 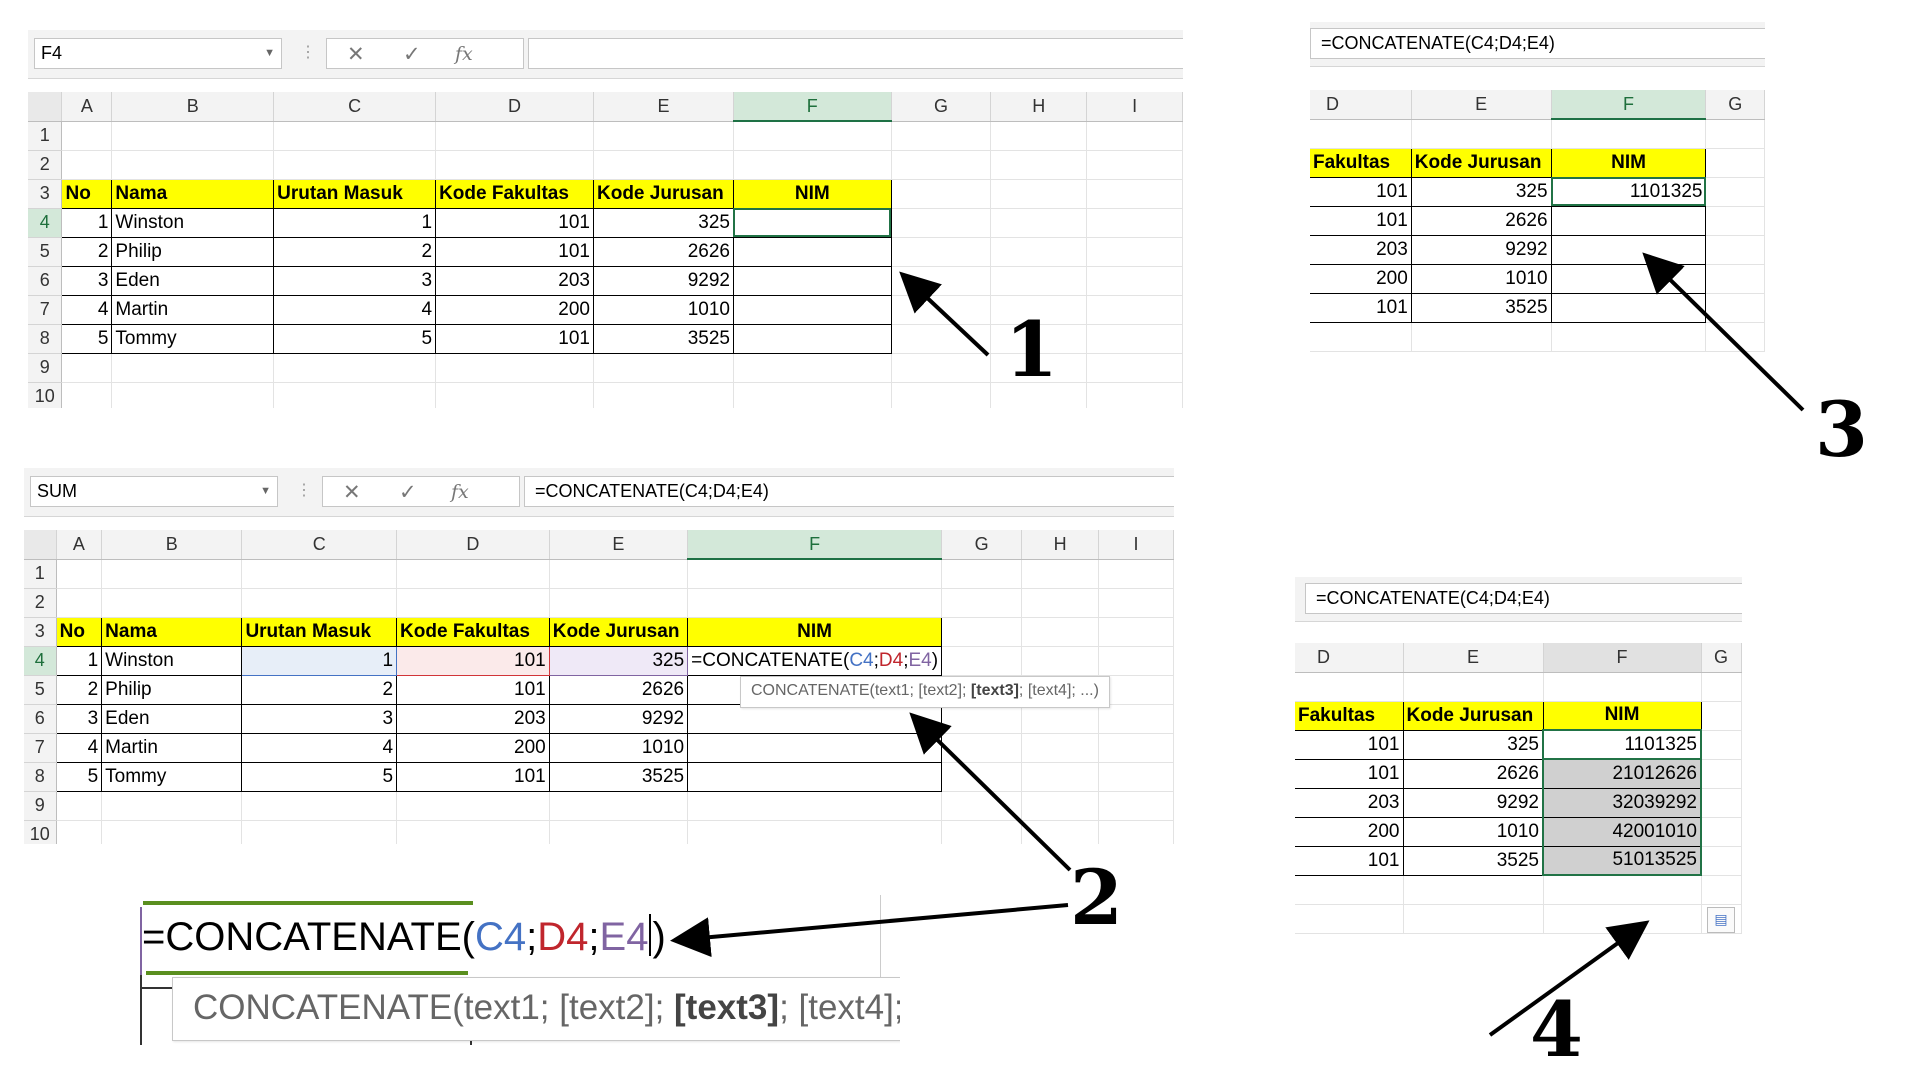 I want to click on callout-number-4: 4, so click(x=1556, y=1029).